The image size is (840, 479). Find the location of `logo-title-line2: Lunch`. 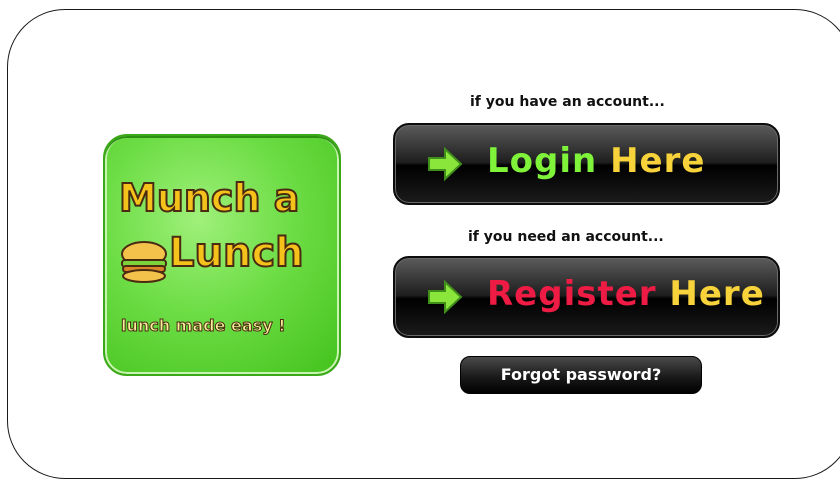

logo-title-line2: Lunch is located at coordinates (236, 253).